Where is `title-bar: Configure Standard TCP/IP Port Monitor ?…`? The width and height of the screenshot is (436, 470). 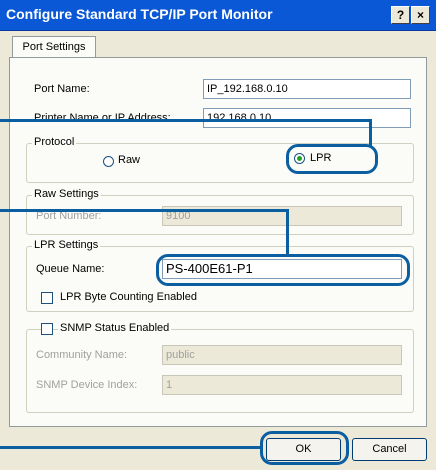
title-bar: Configure Standard TCP/IP Port Monitor ?… is located at coordinates (218, 15).